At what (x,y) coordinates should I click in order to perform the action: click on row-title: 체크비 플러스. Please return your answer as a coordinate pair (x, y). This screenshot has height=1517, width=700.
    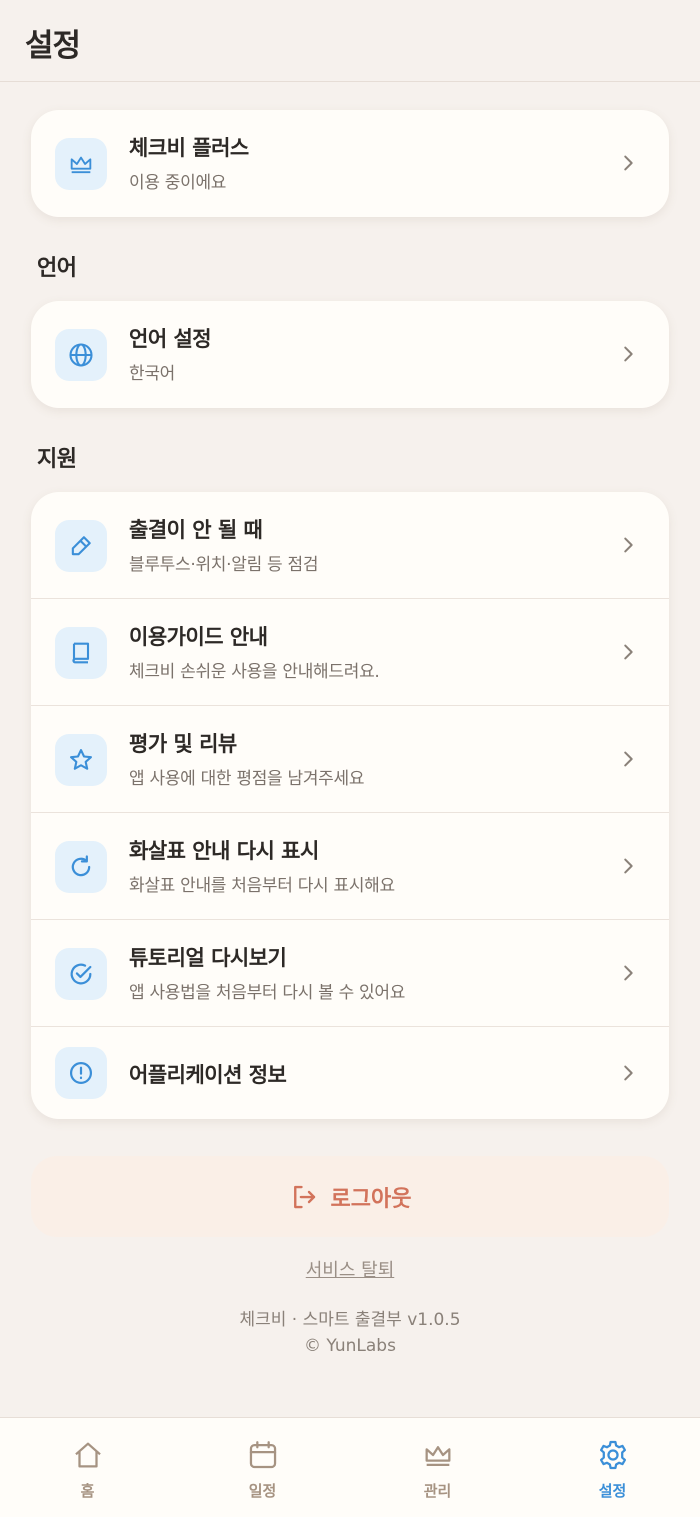
    Looking at the image, I should click on (189, 148).